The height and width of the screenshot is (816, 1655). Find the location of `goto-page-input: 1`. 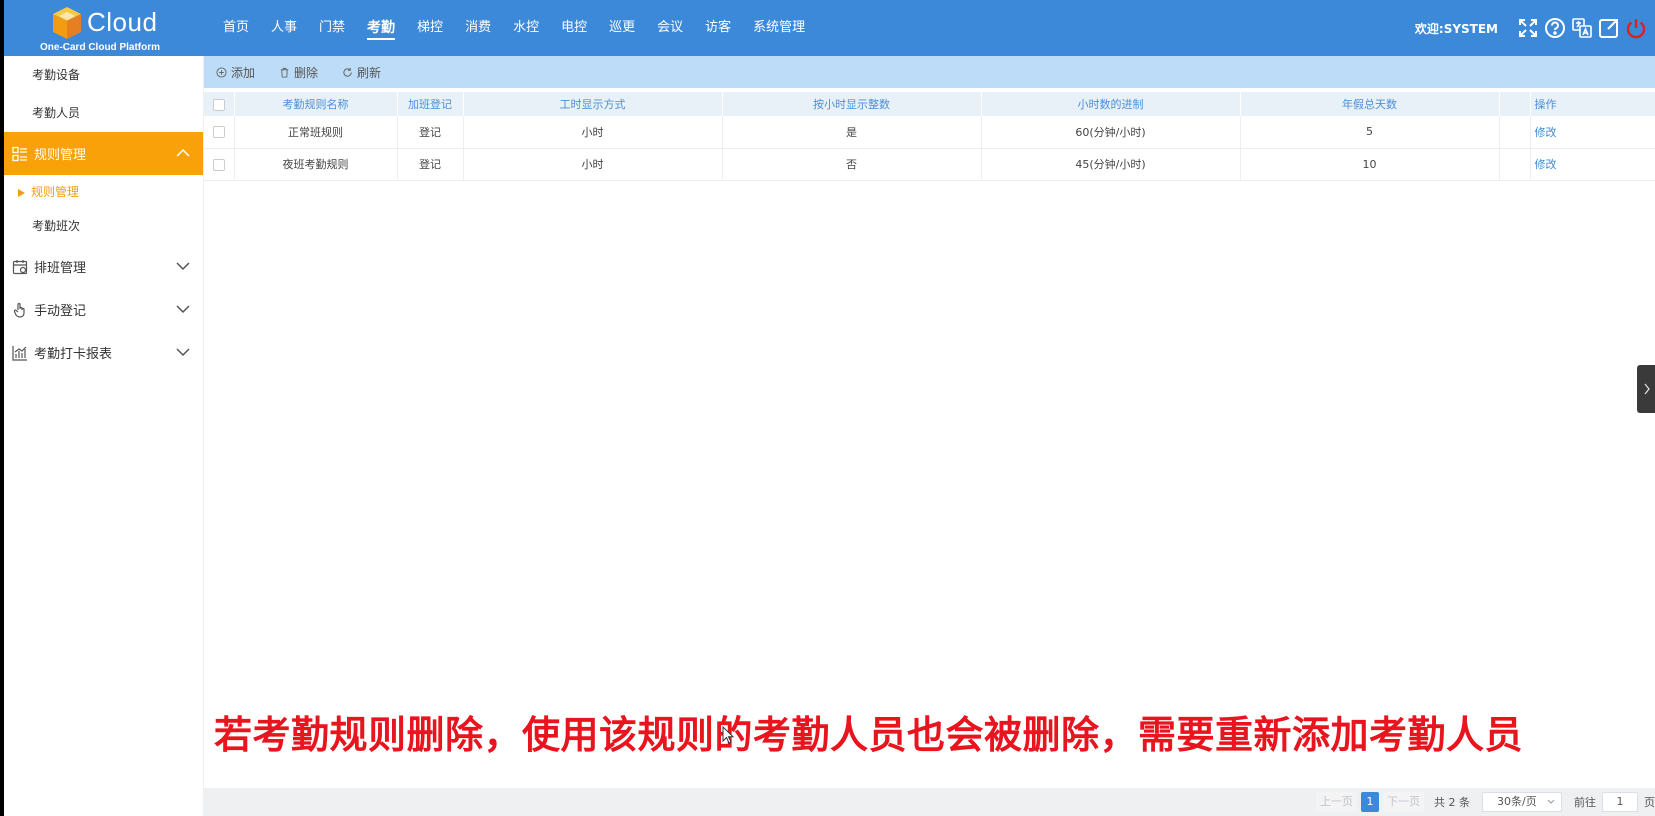

goto-page-input: 1 is located at coordinates (1620, 802).